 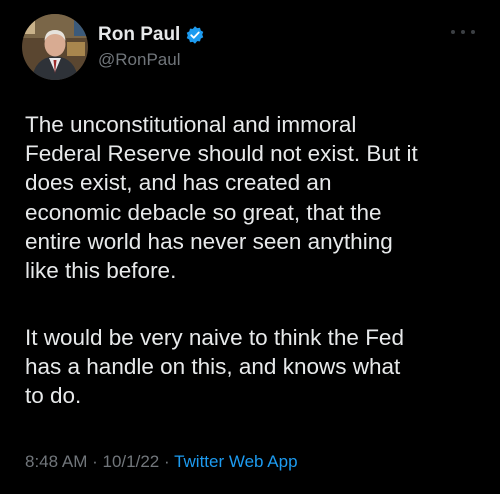 What do you see at coordinates (195, 35) in the screenshot?
I see `verified-badge-icon` at bounding box center [195, 35].